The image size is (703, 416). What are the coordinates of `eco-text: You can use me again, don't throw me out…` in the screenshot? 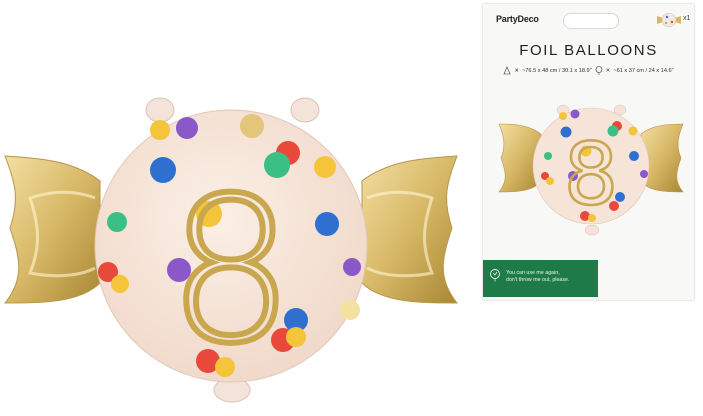 It's located at (550, 277).